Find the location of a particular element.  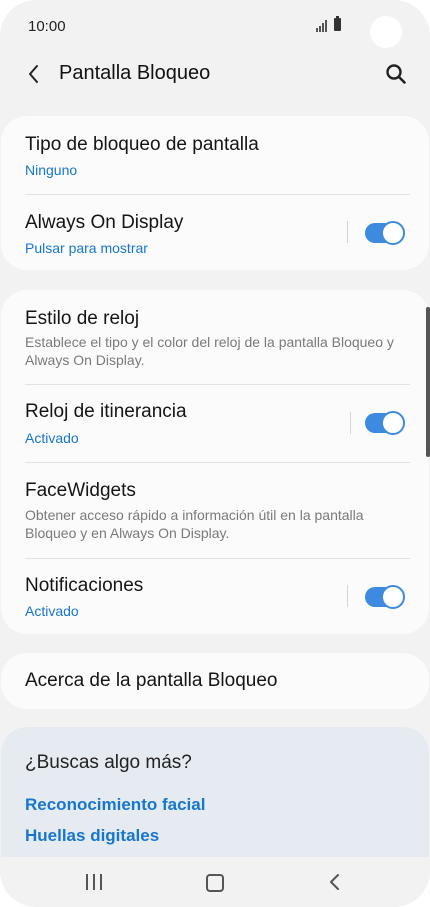

setting-lock-type: Tipo de bloqueo de pantalla Ninguno is located at coordinates (215, 155).